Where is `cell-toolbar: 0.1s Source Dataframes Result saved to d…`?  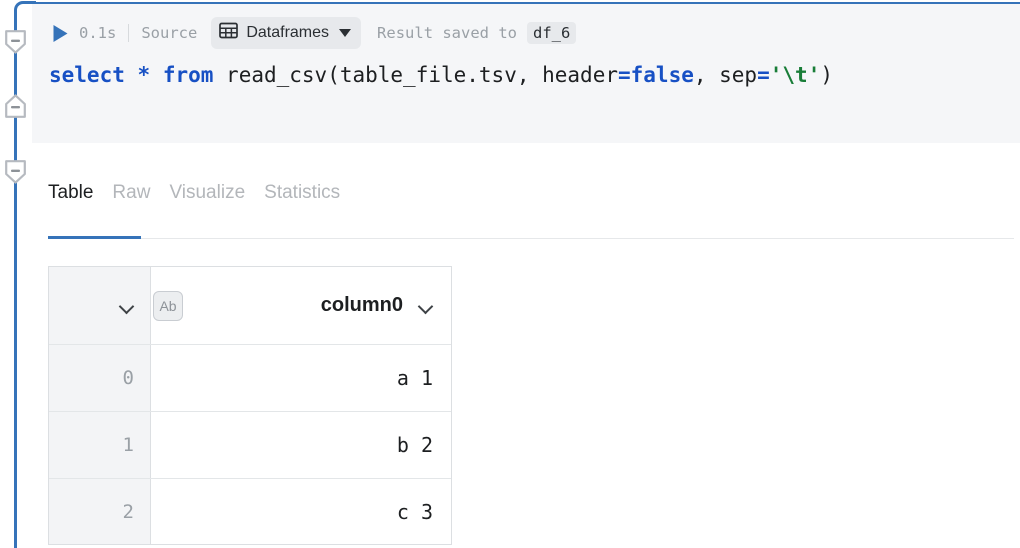 cell-toolbar: 0.1s Source Dataframes Result saved to d… is located at coordinates (313, 33).